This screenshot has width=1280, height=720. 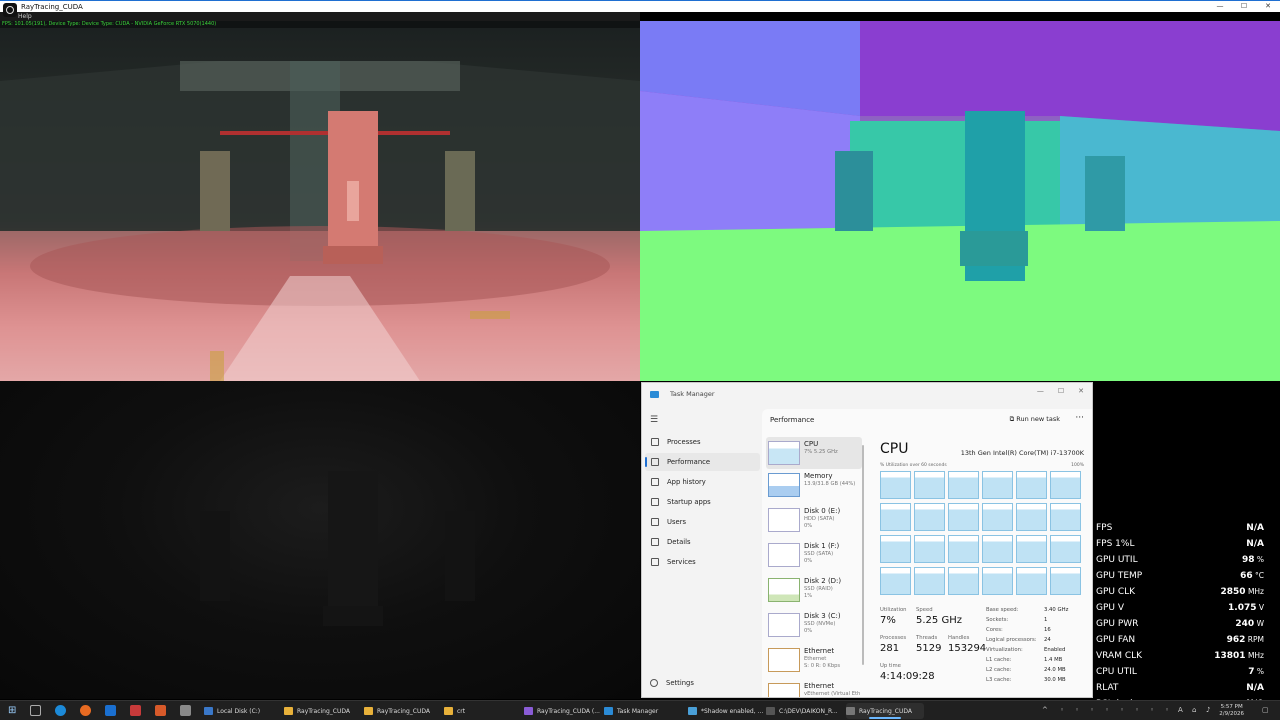 I want to click on tray-app-icon-4: ◦, so click(x=1107, y=710).